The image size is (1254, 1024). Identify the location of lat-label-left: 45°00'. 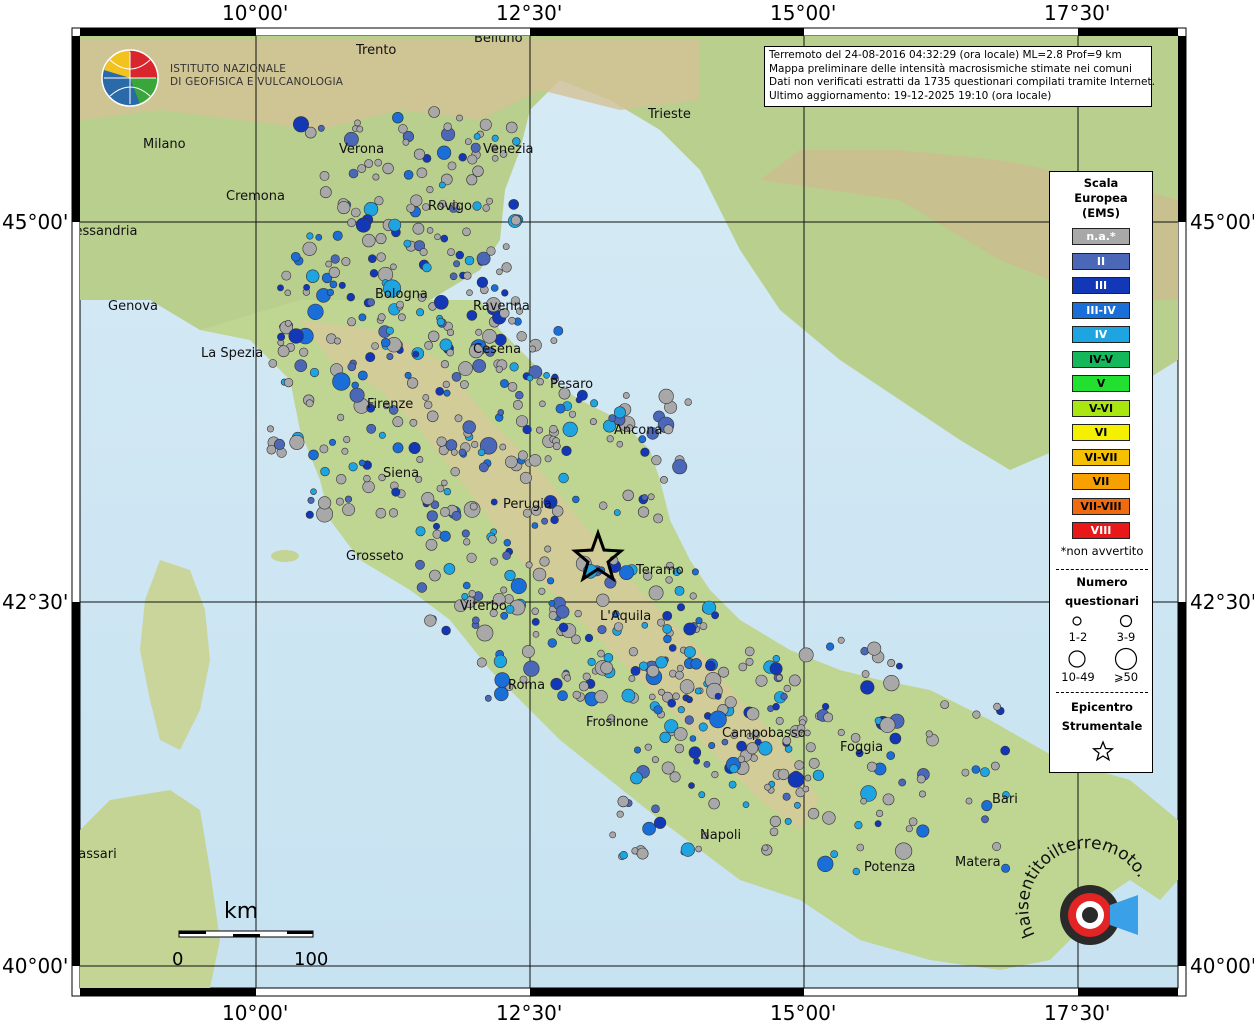
(35, 222).